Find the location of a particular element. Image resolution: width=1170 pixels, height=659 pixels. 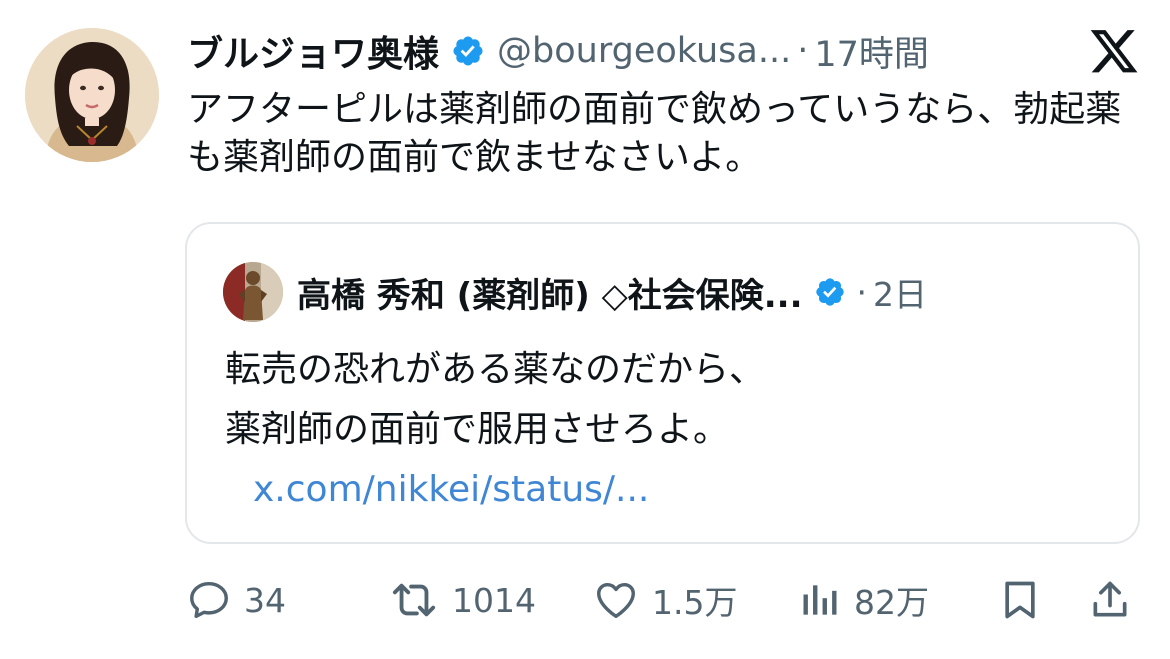

woman-portrait-avatar-icon is located at coordinates (92, 95).